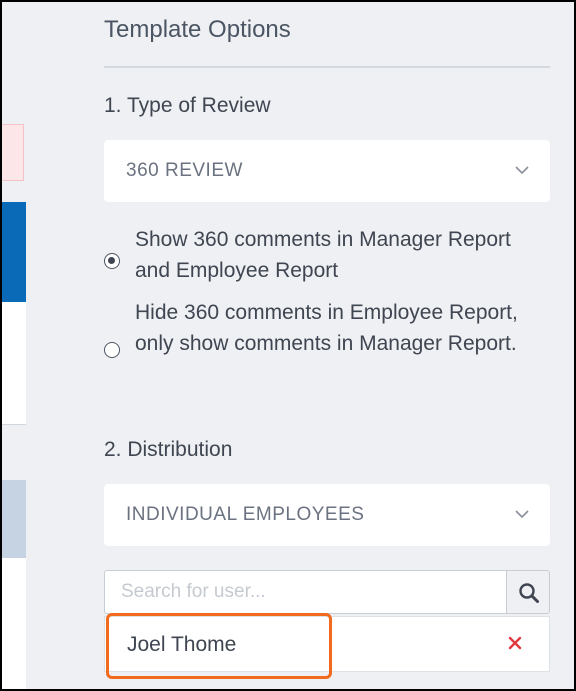 Image resolution: width=576 pixels, height=691 pixels. I want to click on distribution-select: INDIVIDUAL EMPLOYEES, so click(327, 515).